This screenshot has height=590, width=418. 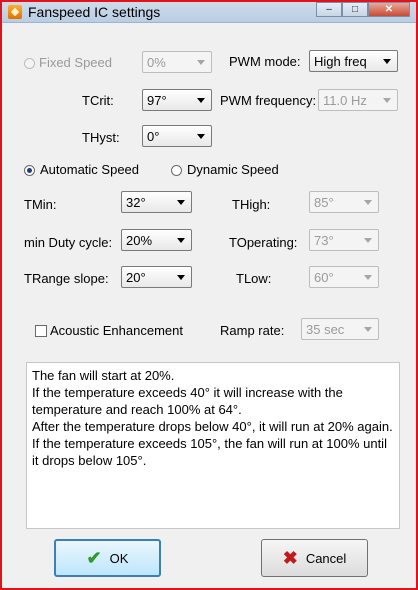 I want to click on toperating-value: 73°, so click(x=324, y=240).